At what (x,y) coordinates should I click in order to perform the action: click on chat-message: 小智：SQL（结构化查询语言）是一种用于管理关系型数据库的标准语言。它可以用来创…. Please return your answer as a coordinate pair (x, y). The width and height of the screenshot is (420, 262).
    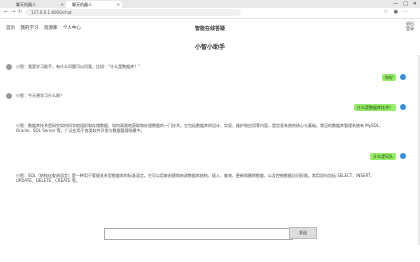
    Looking at the image, I should click on (198, 178).